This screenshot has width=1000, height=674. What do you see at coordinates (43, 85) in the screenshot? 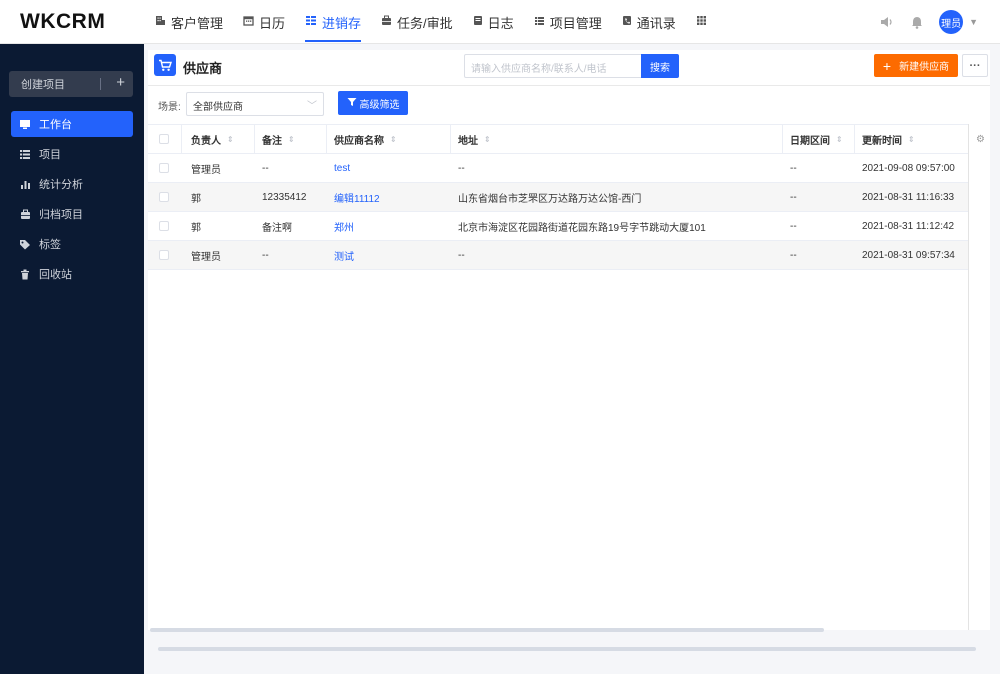
I see `create-project-label: 创建项目` at bounding box center [43, 85].